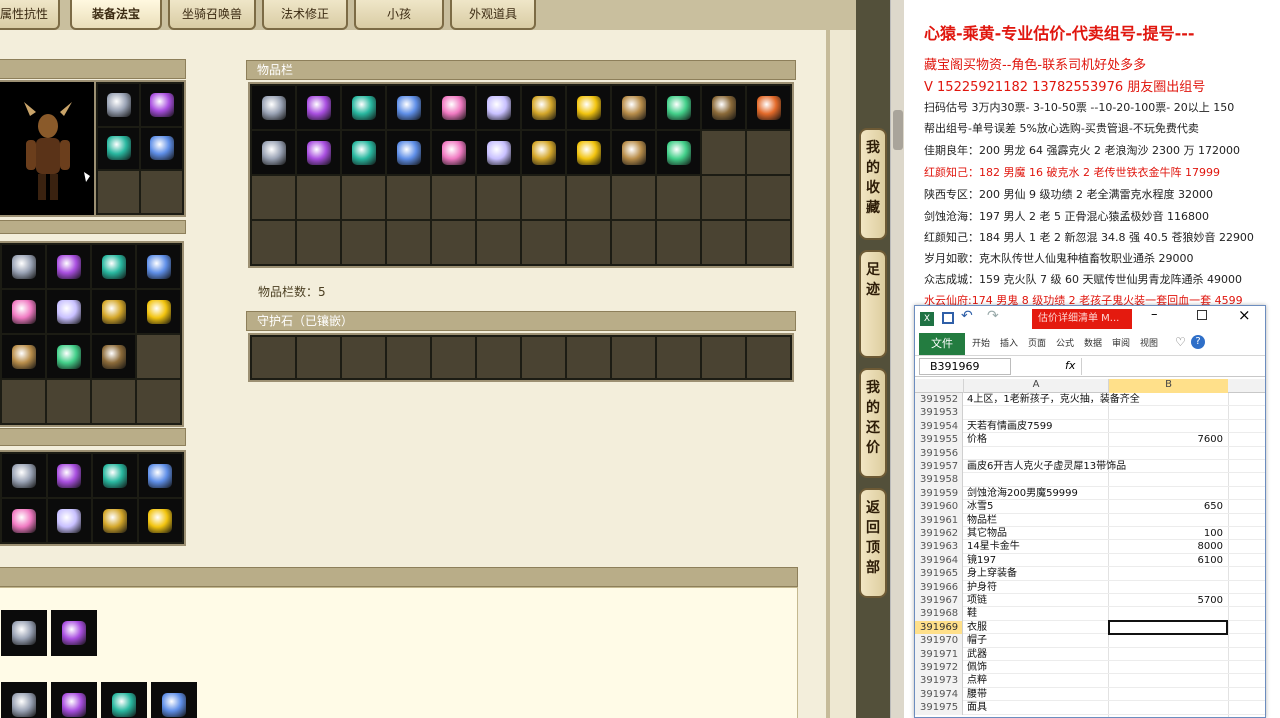 The height and width of the screenshot is (718, 1280). I want to click on row-number: 391972, so click(939, 668).